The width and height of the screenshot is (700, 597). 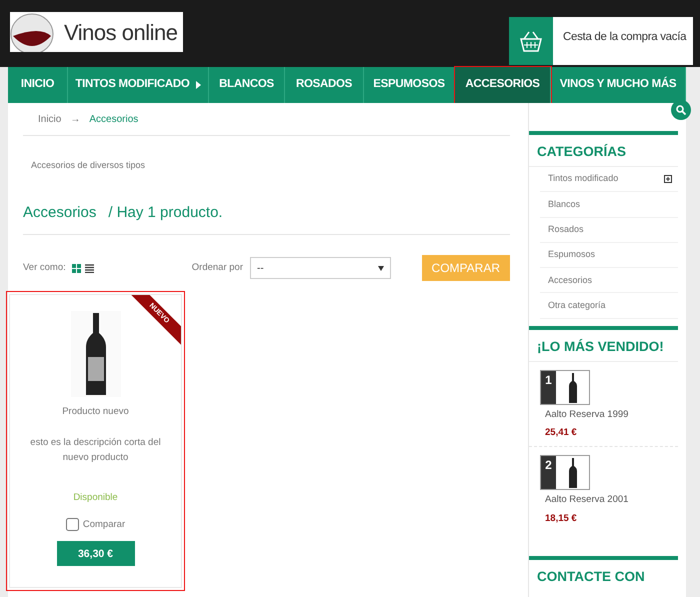 I want to click on category-item: Tintos modificado, so click(x=609, y=179).